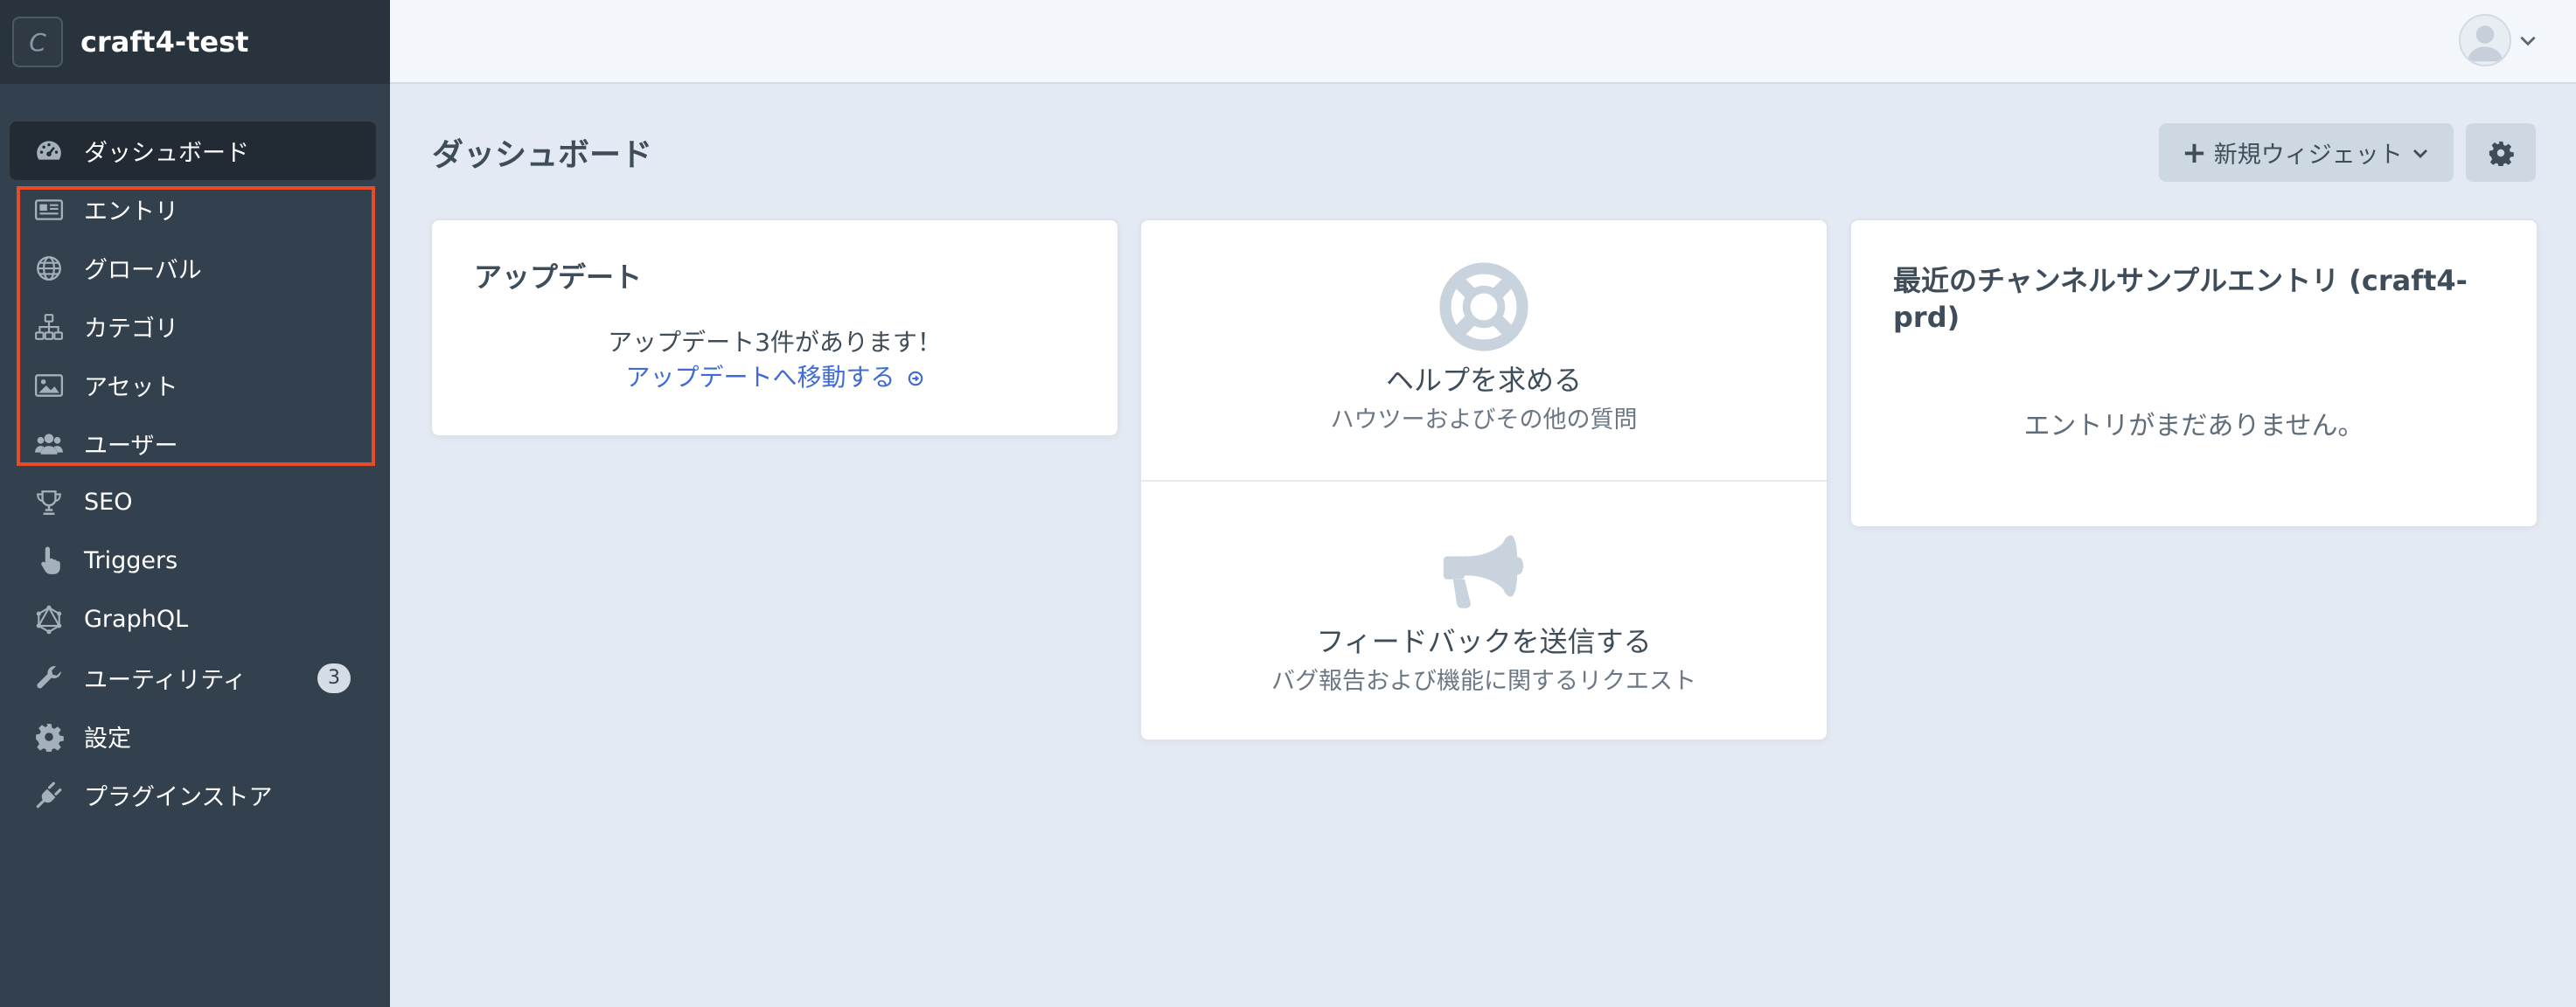  I want to click on nav-item-label: ダッシュボード, so click(166, 153).